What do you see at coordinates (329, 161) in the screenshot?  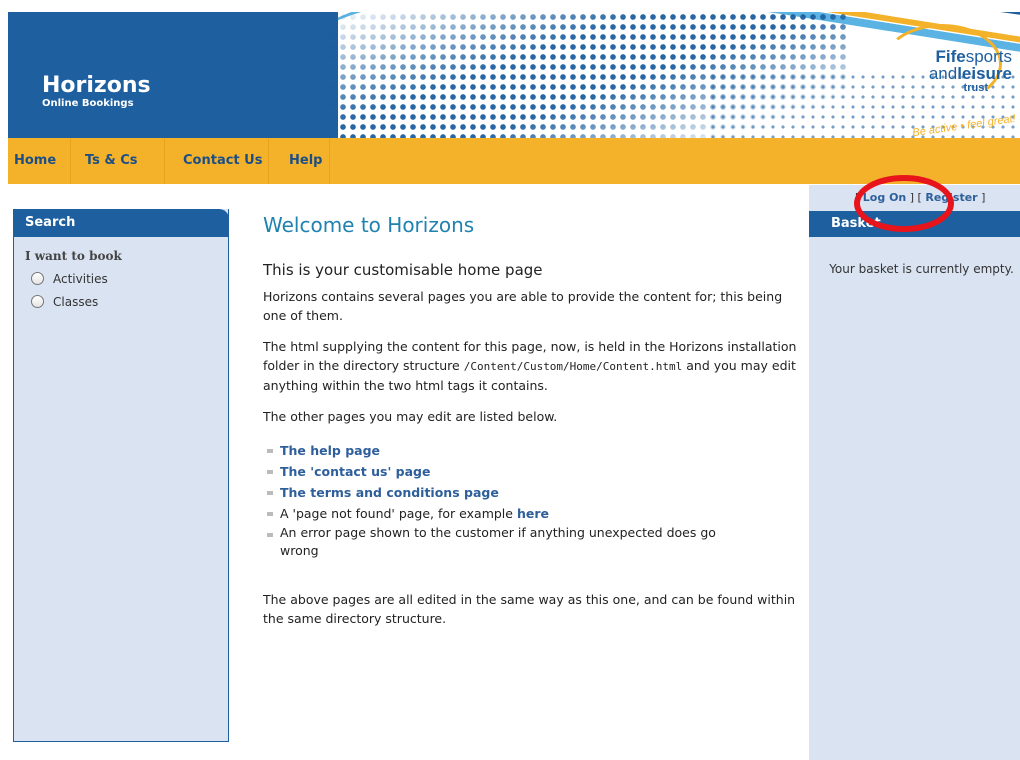 I see `nav-divider` at bounding box center [329, 161].